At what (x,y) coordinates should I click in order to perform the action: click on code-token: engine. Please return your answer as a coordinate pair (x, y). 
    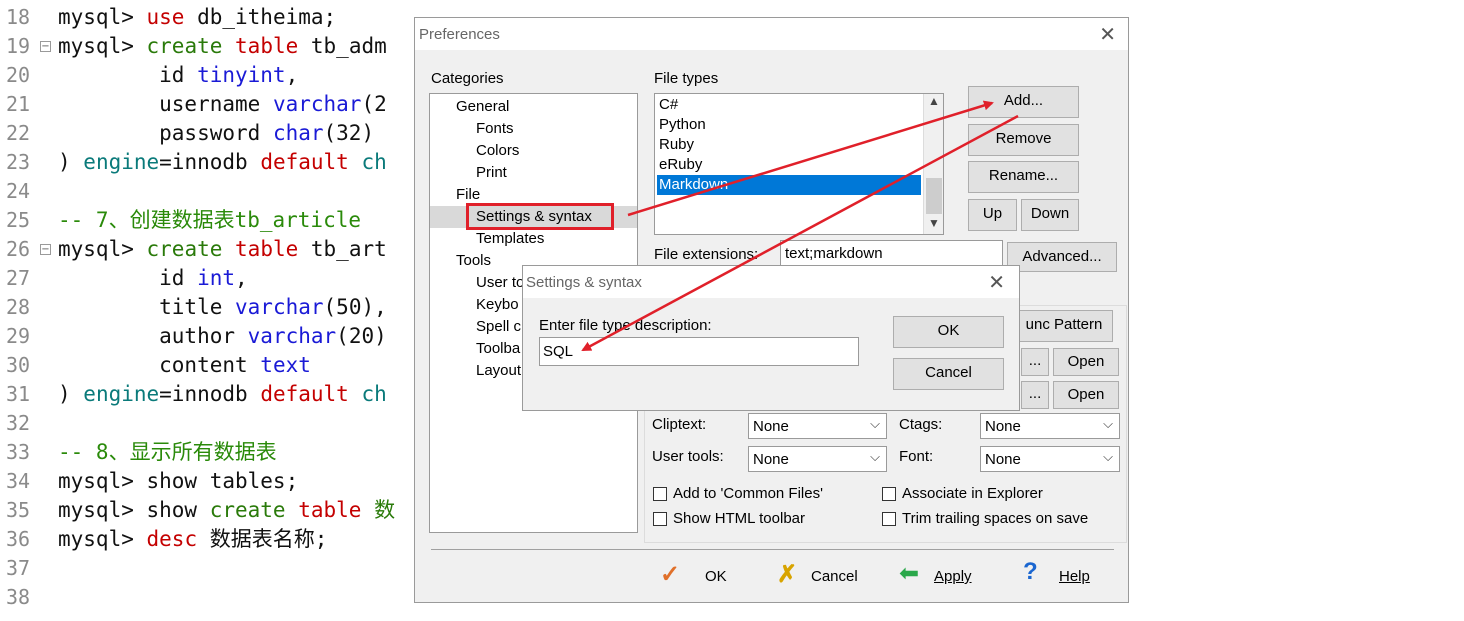
    Looking at the image, I should click on (121, 394).